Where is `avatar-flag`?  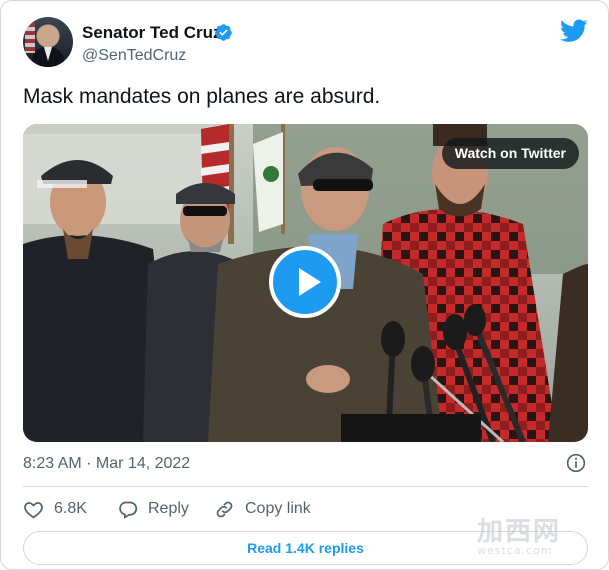 avatar-flag is located at coordinates (30, 38).